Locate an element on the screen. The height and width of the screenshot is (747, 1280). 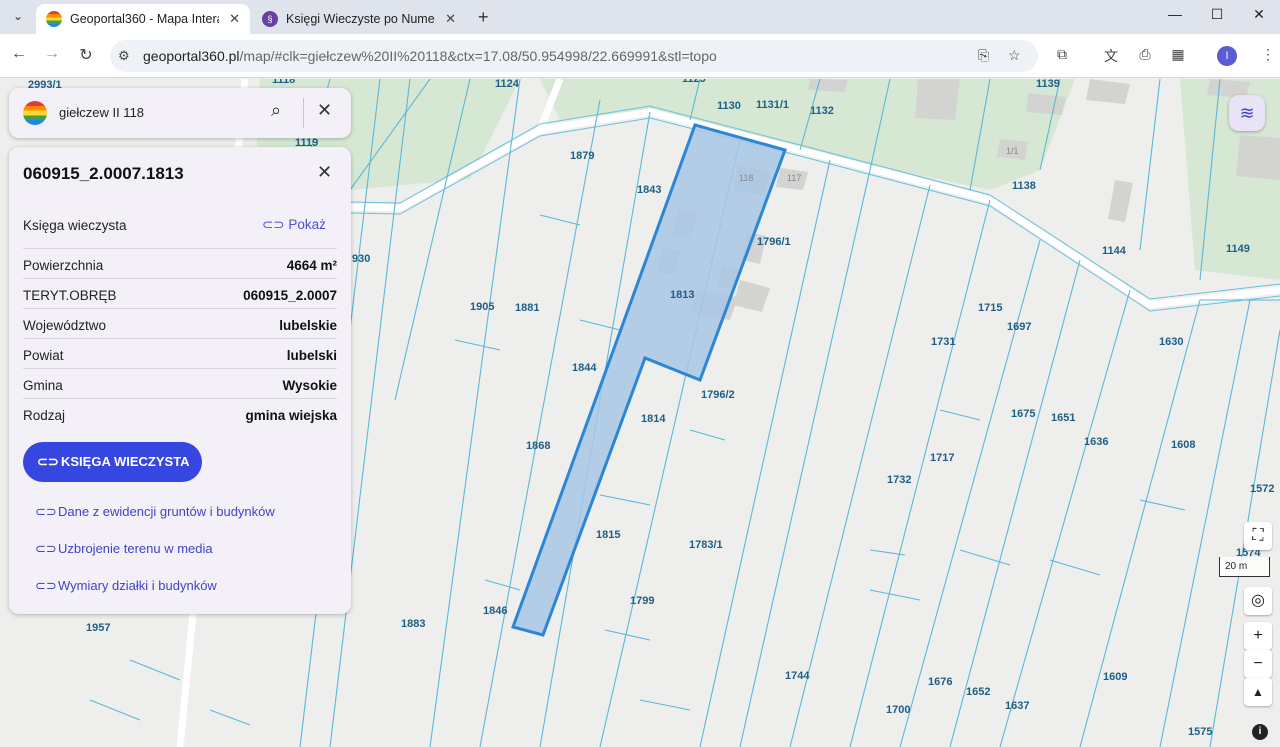
parcel-id-title: 060915_2.0007.1813 is located at coordinates (103, 173).